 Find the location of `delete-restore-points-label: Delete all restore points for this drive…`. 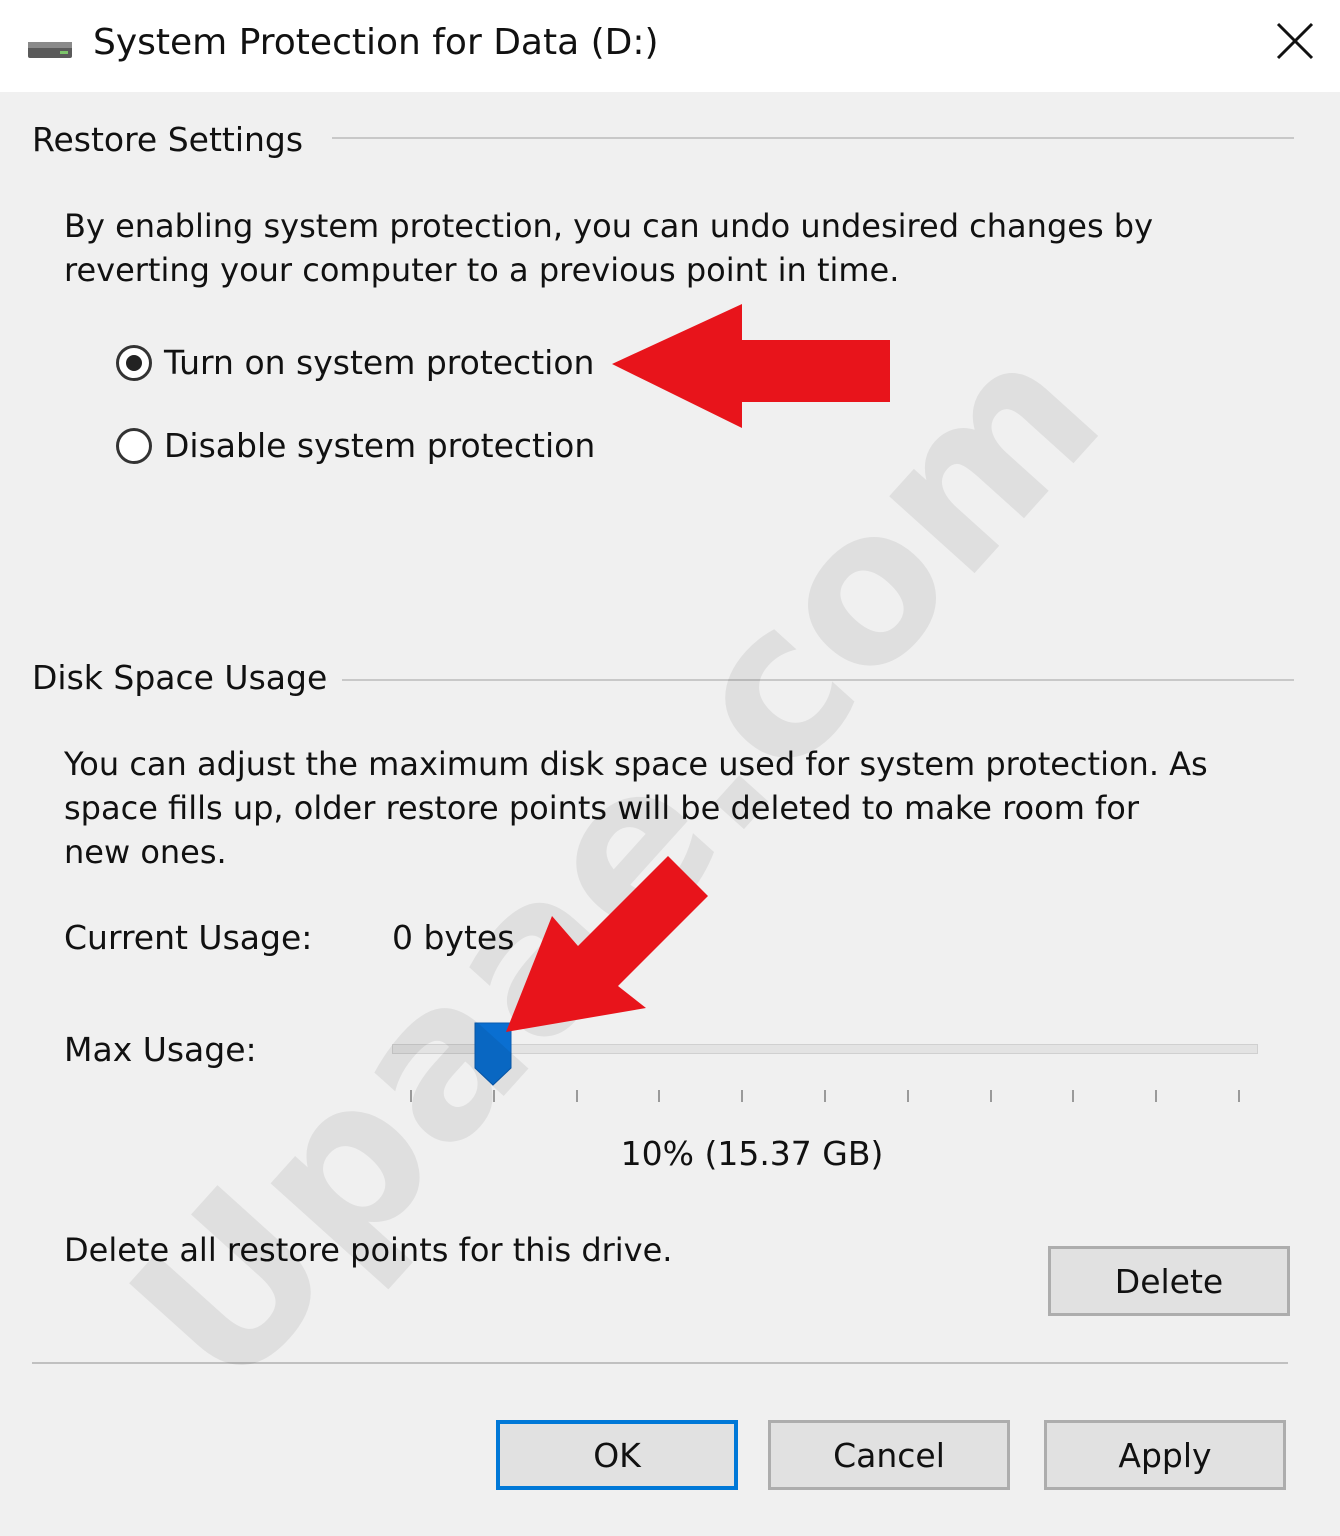

delete-restore-points-label: Delete all restore points for this drive… is located at coordinates (368, 1250).